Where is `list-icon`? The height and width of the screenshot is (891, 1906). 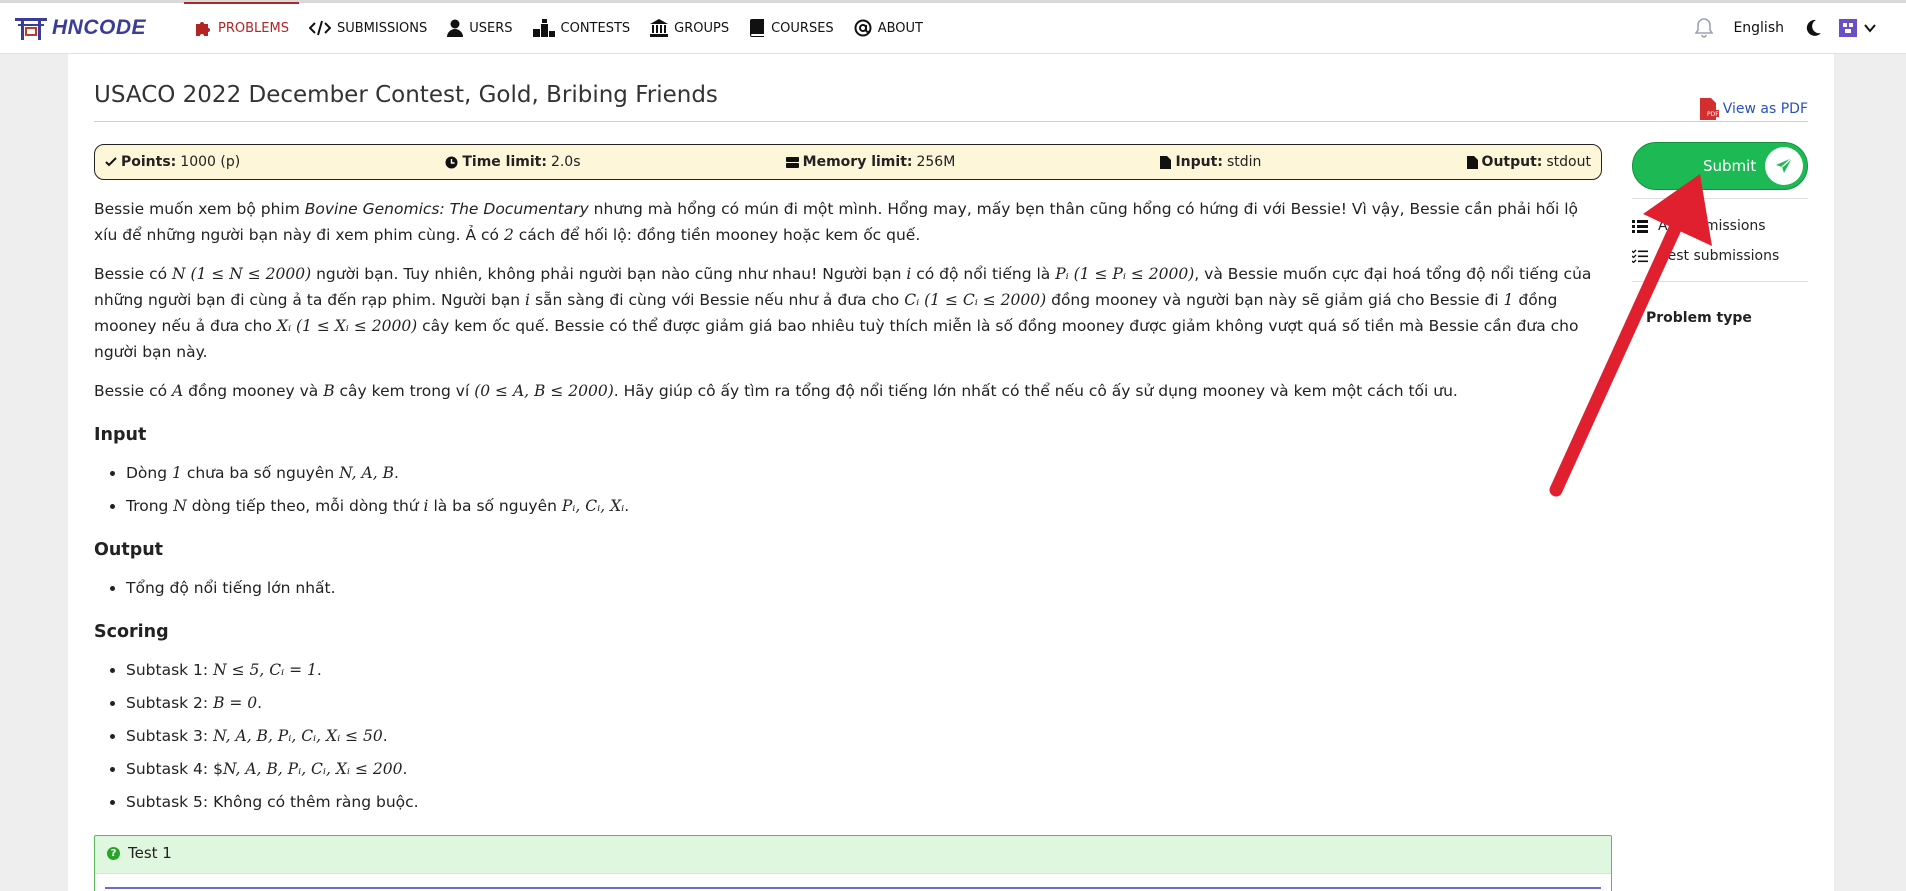 list-icon is located at coordinates (1640, 226).